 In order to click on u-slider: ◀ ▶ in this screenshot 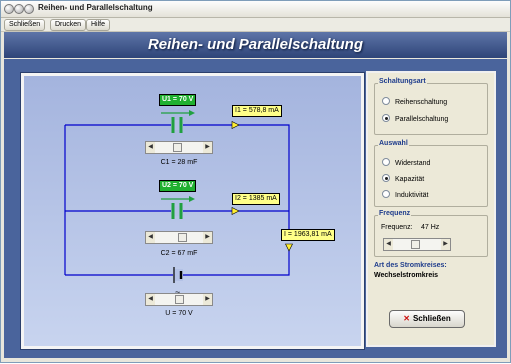, I will do `click(179, 299)`.